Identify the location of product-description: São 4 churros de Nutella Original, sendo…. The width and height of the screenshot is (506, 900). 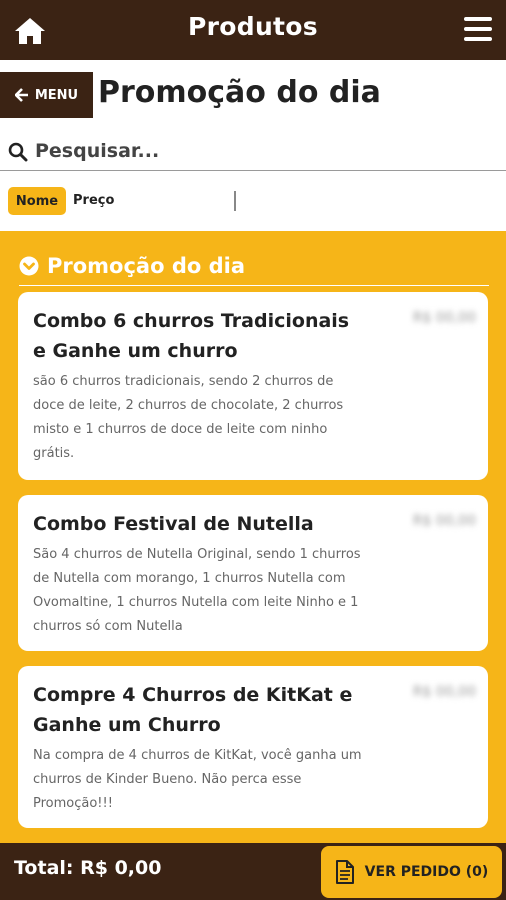
(197, 590).